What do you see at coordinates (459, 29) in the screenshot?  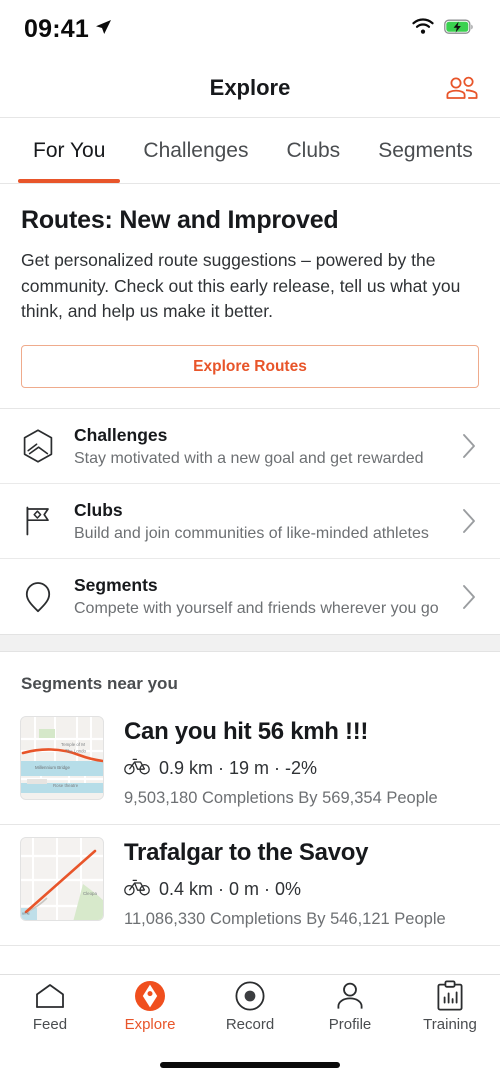 I see `battery-charging-icon` at bounding box center [459, 29].